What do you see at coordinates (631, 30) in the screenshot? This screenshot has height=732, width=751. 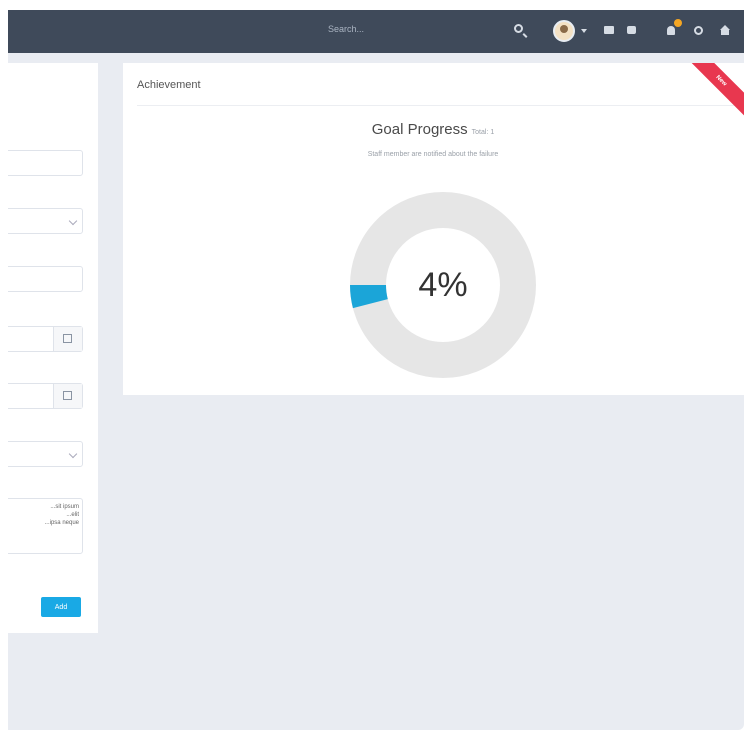 I see `chat-icon` at bounding box center [631, 30].